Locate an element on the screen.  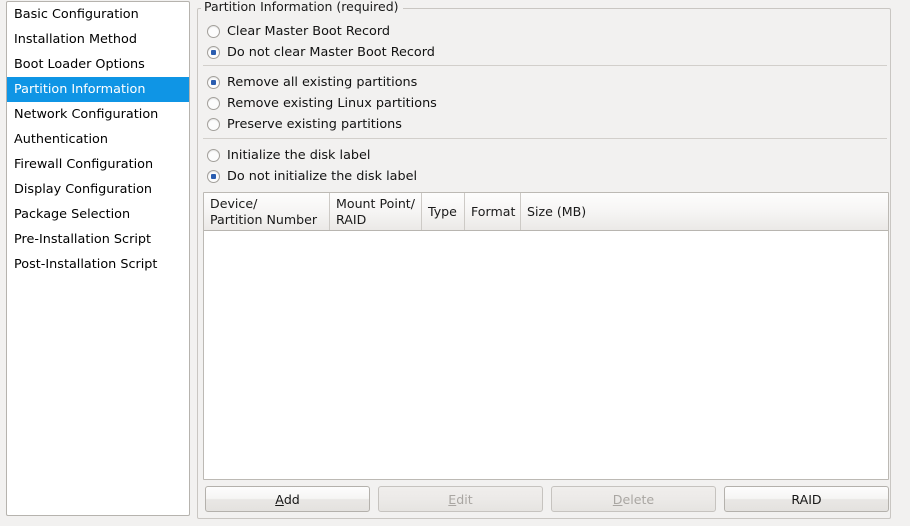
disk-label-option-1: Do not initialize the disk label is located at coordinates (545, 176).